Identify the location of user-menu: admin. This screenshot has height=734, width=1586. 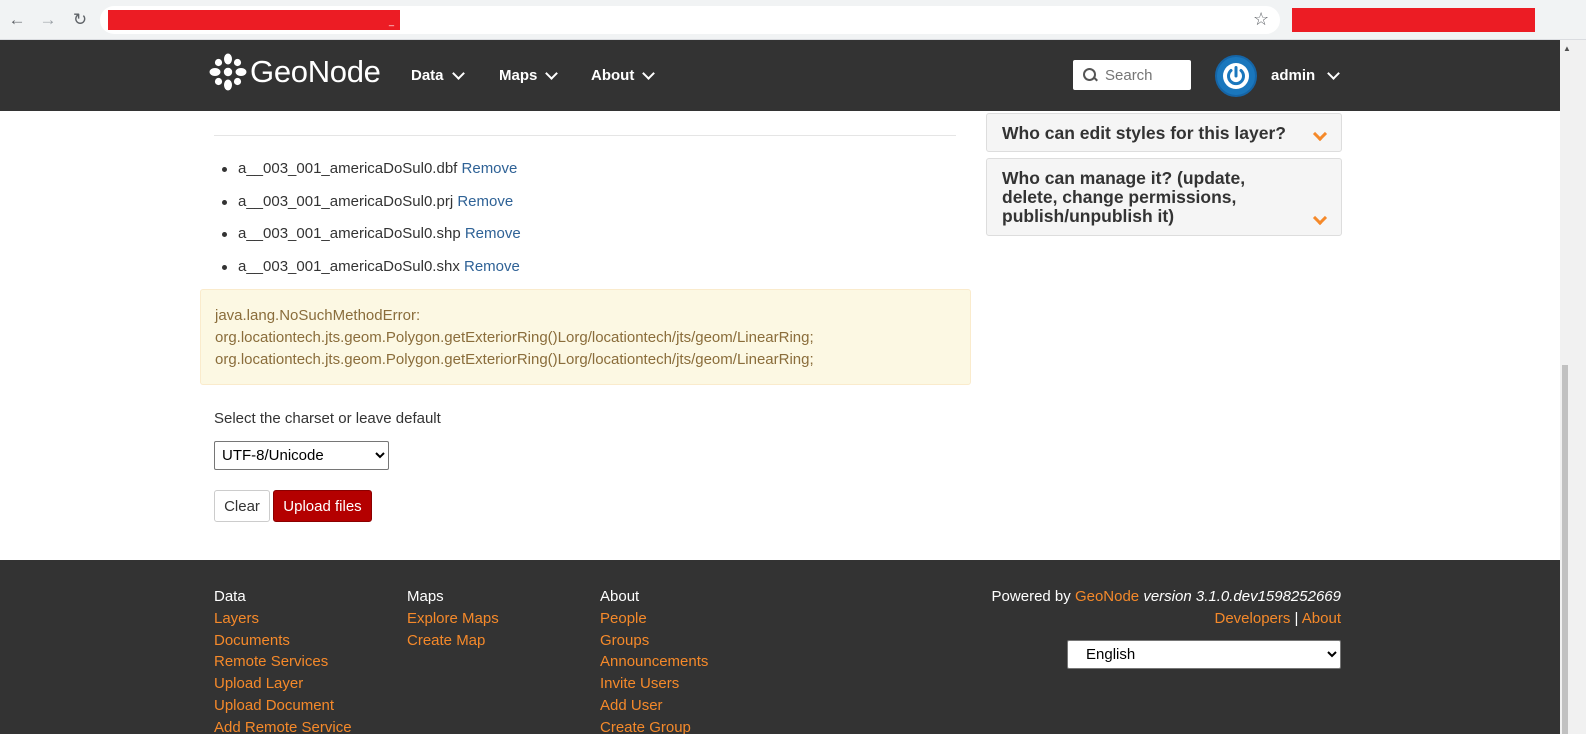
(1306, 75).